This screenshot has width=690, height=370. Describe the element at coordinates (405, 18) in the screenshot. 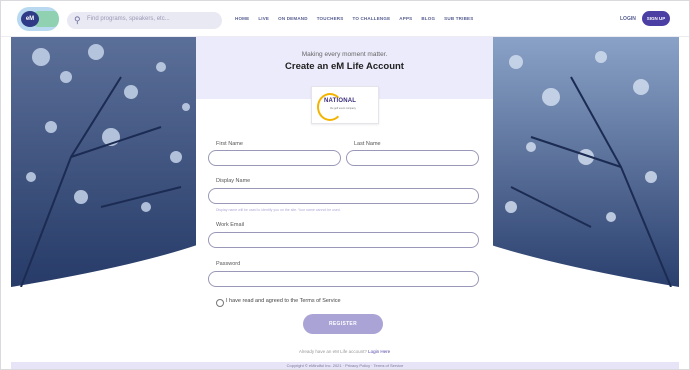

I see `nav-item-apps: APPS` at that location.